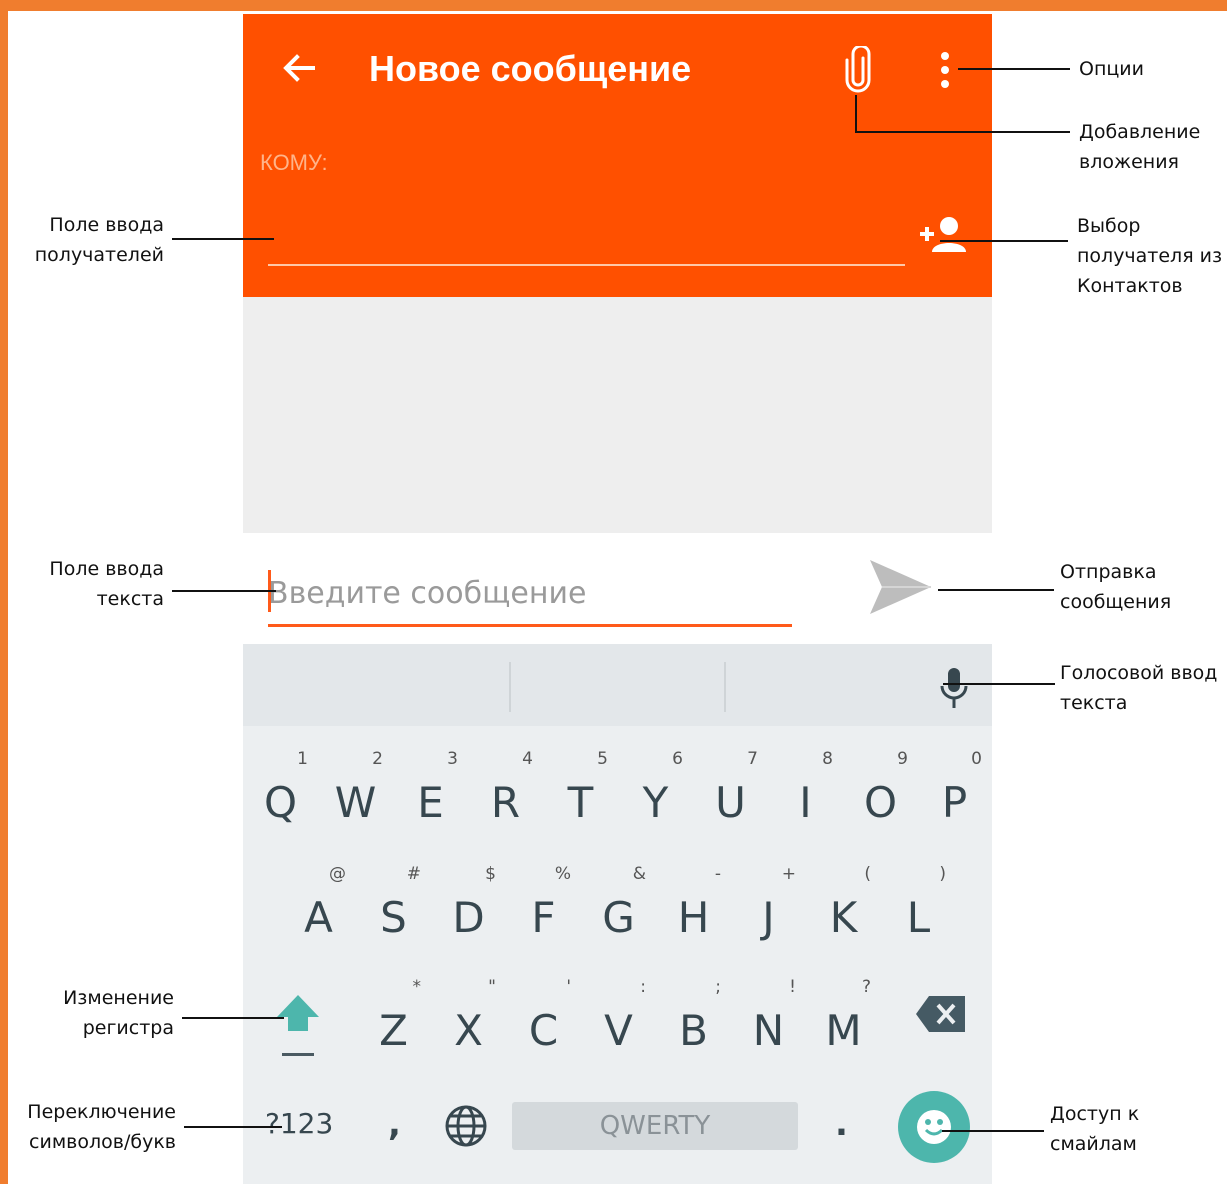 Image resolution: width=1227 pixels, height=1184 pixels. I want to click on annotation-line-case, so click(233, 1018).